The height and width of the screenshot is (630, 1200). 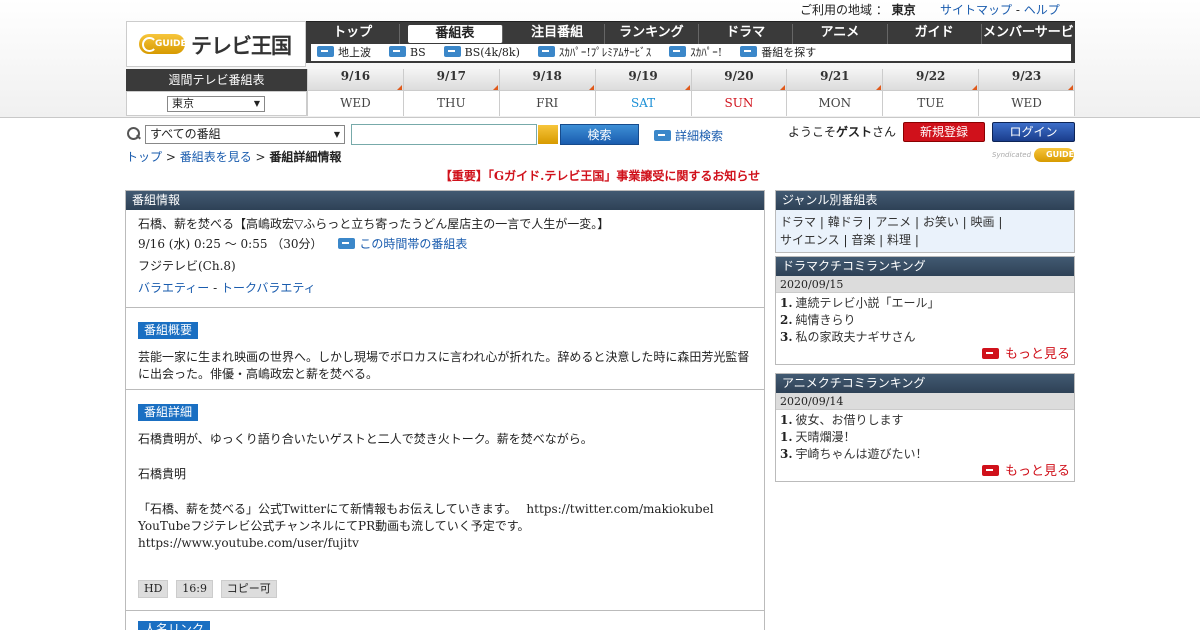 I want to click on category-select: すべての番組, so click(x=245, y=134).